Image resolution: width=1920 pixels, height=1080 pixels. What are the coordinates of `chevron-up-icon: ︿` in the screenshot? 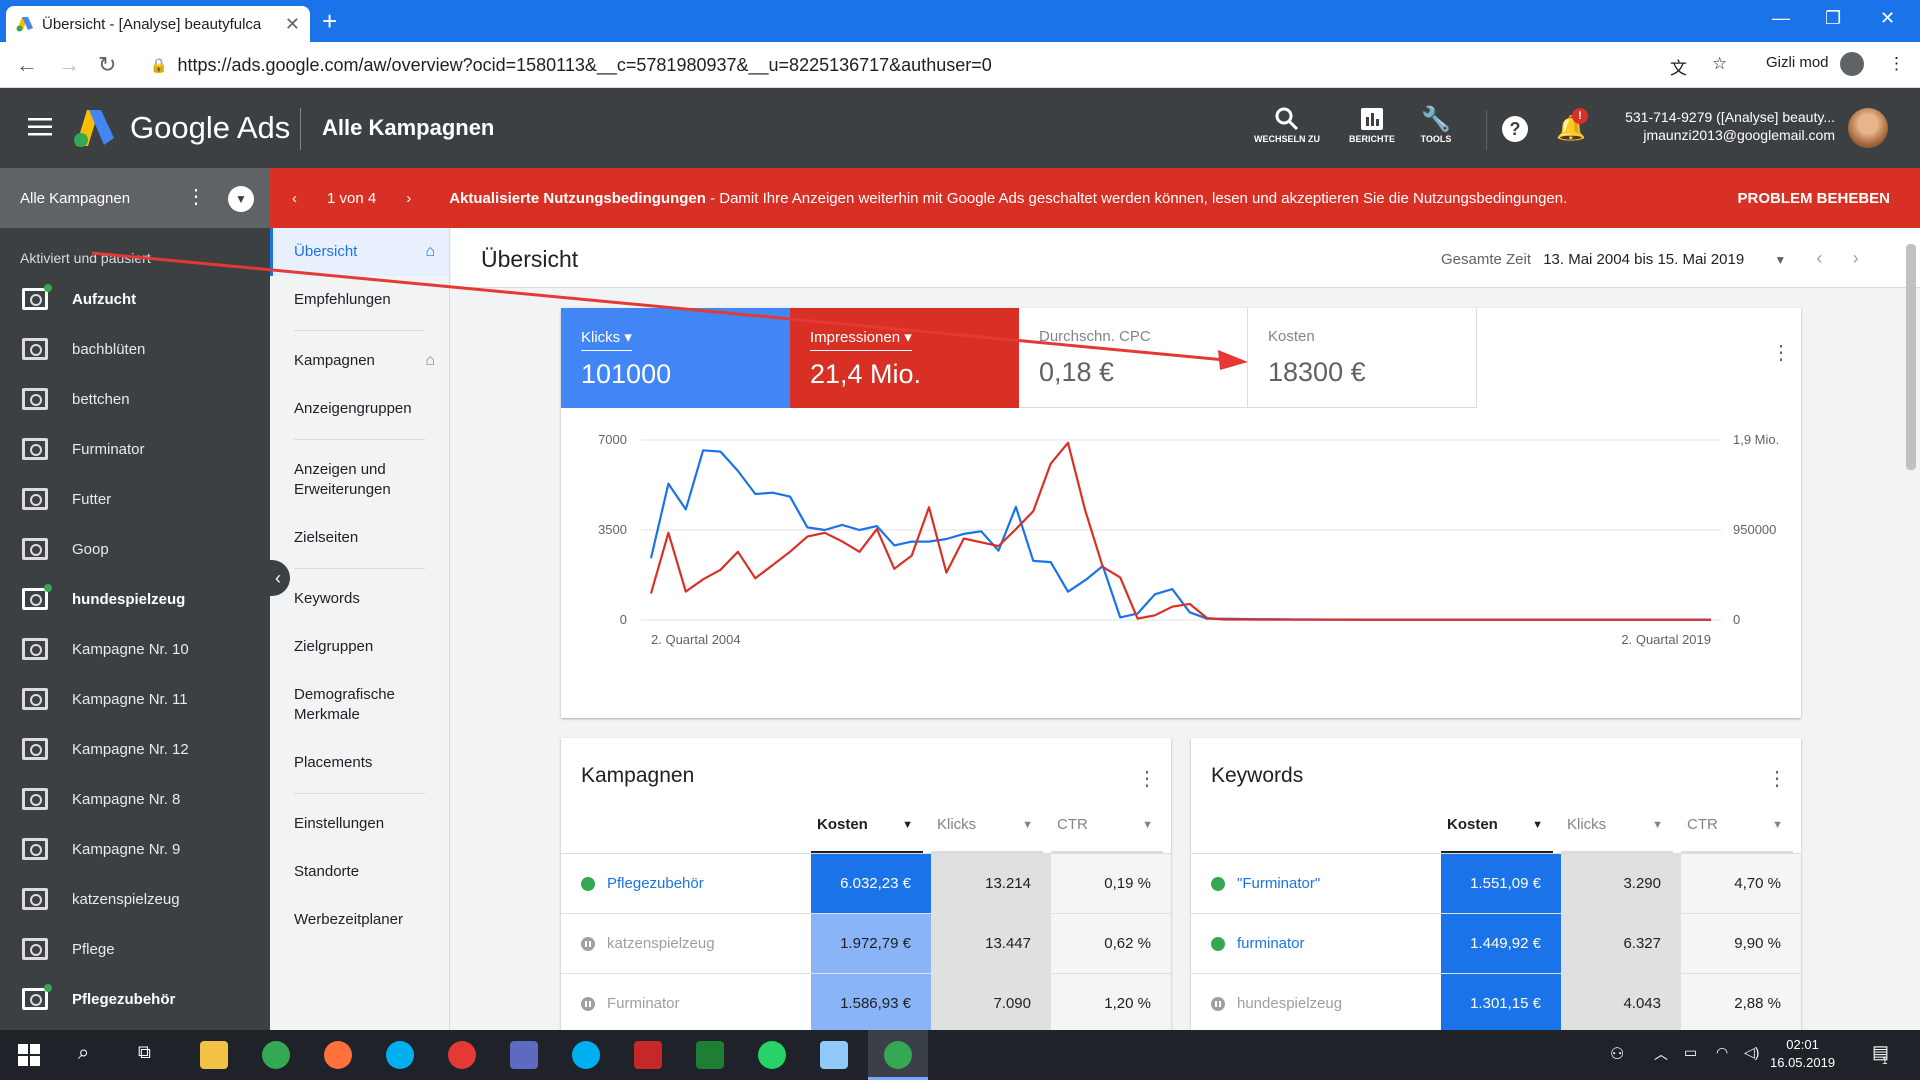 It's located at (1661, 1054).